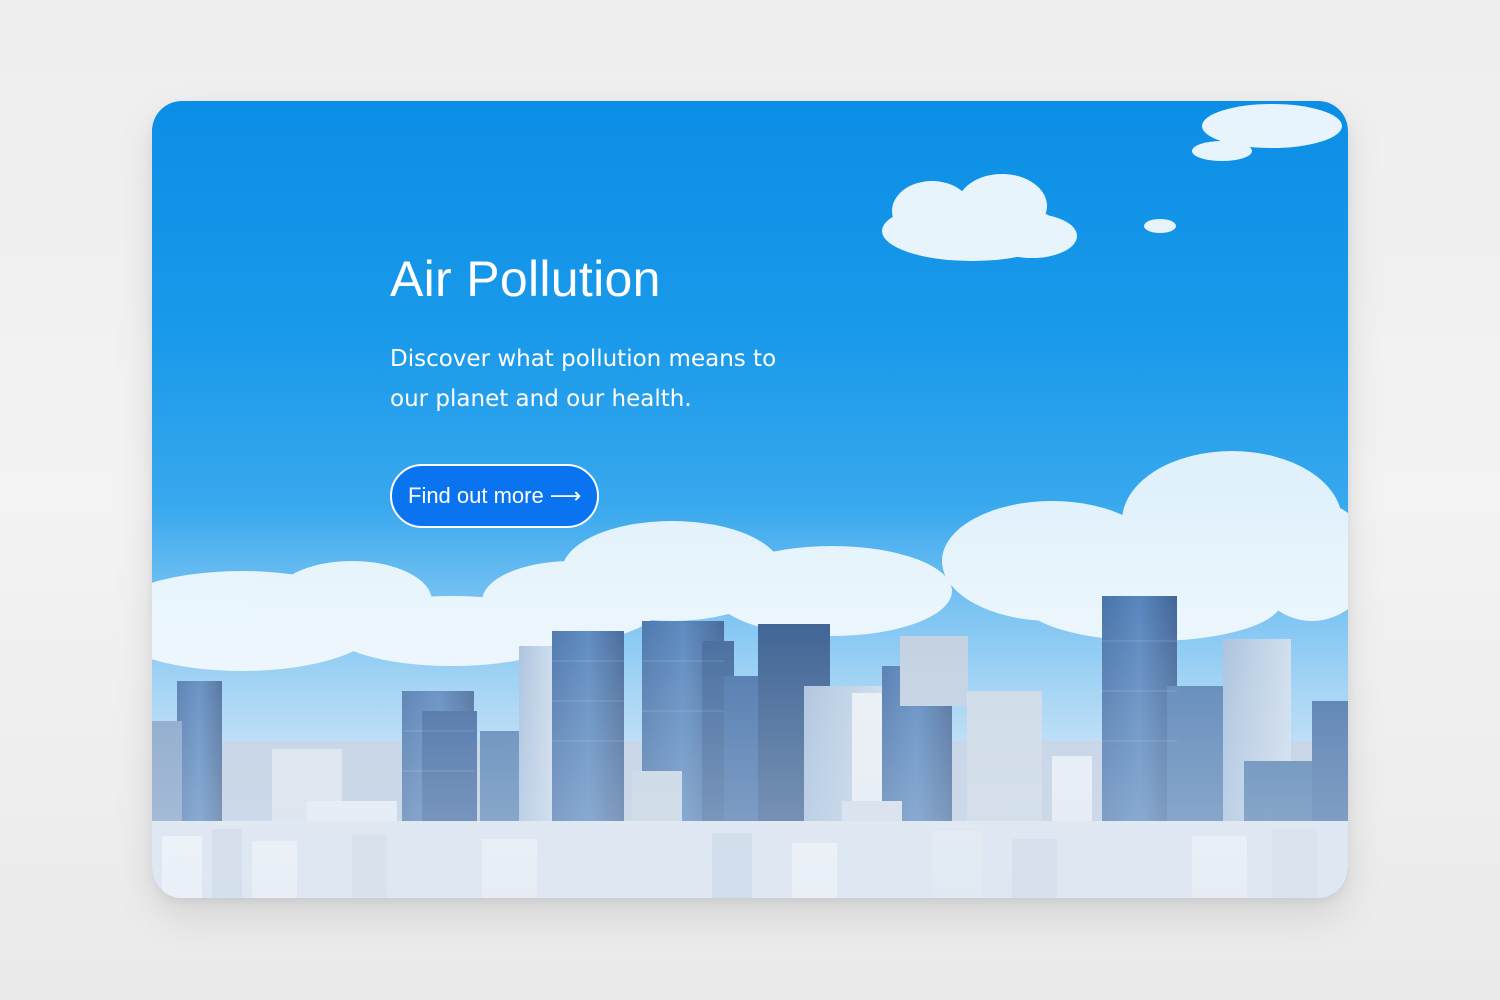 This screenshot has height=1000, width=1500. I want to click on find-out-more-label: Find out more, so click(476, 495).